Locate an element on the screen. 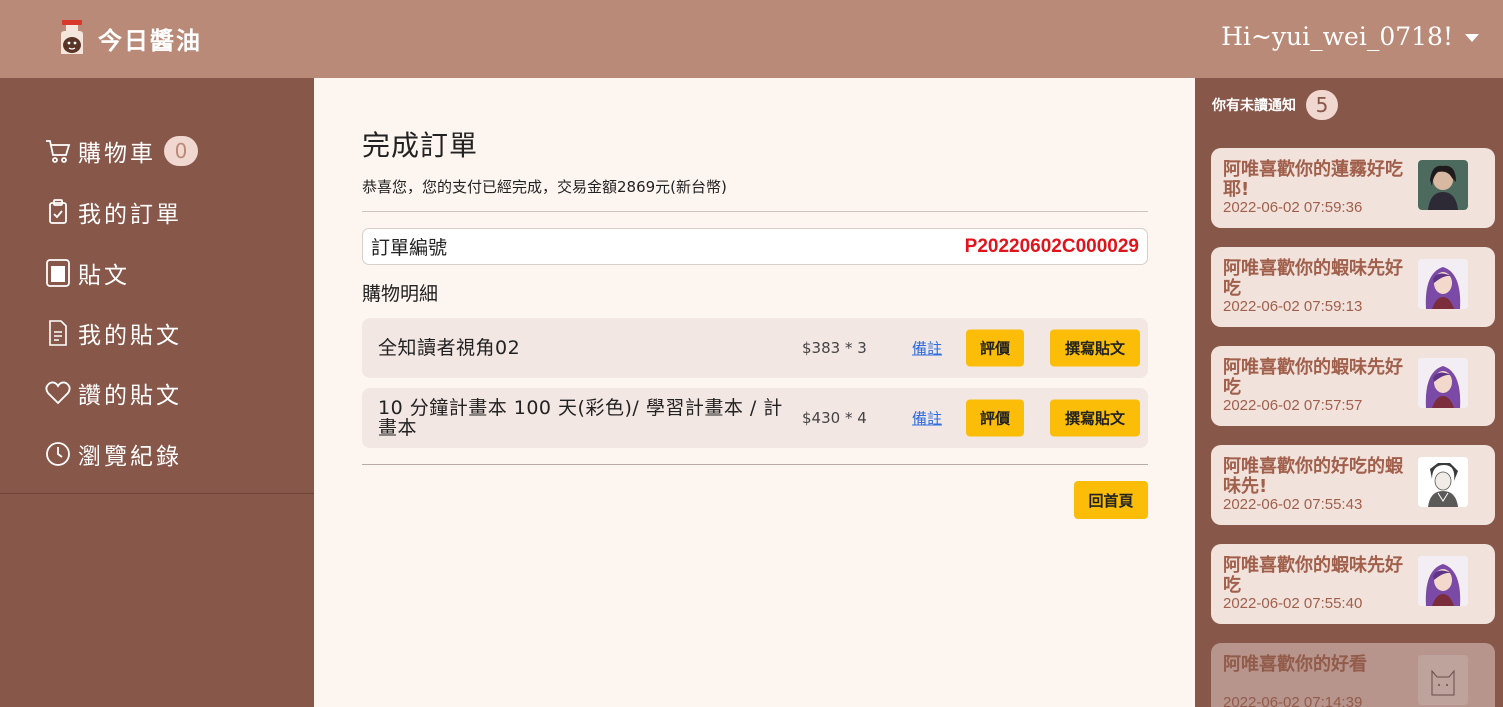 This screenshot has height=707, width=1503. document-icon is located at coordinates (58, 333).